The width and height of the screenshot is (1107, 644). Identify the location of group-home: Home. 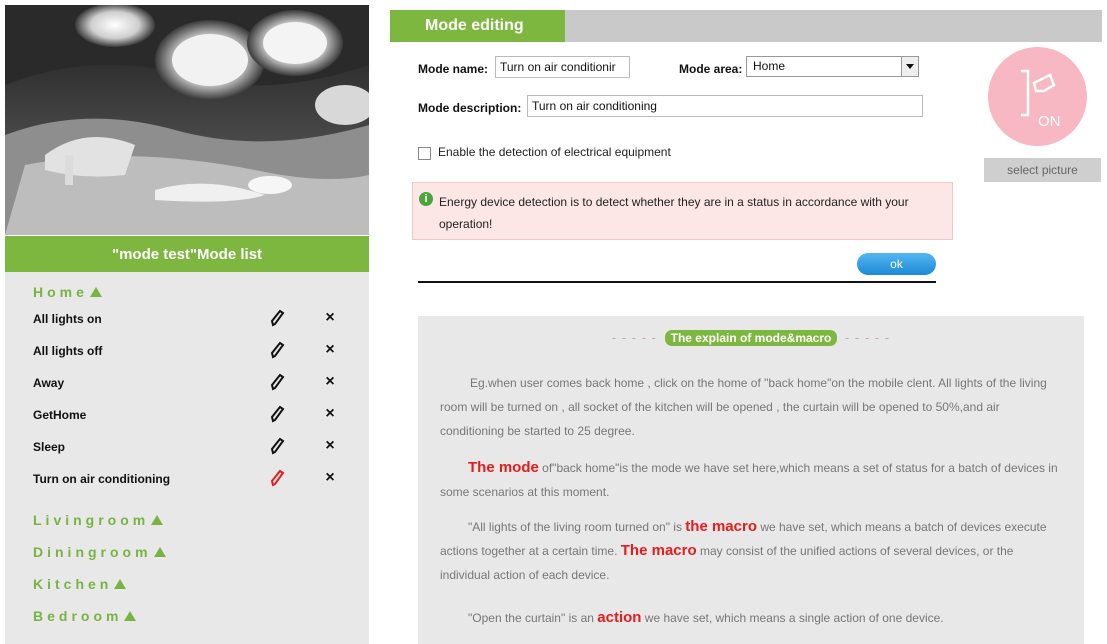
(67, 292).